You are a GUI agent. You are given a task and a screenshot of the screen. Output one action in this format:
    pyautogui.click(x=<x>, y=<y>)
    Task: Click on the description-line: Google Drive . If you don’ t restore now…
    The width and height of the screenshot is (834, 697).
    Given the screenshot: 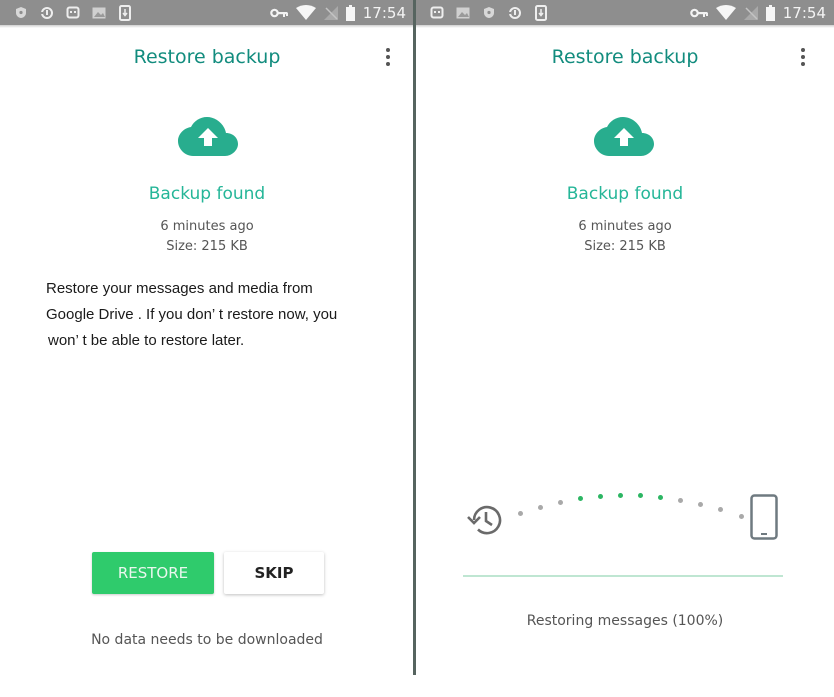 What is the action you would take?
    pyautogui.click(x=192, y=314)
    